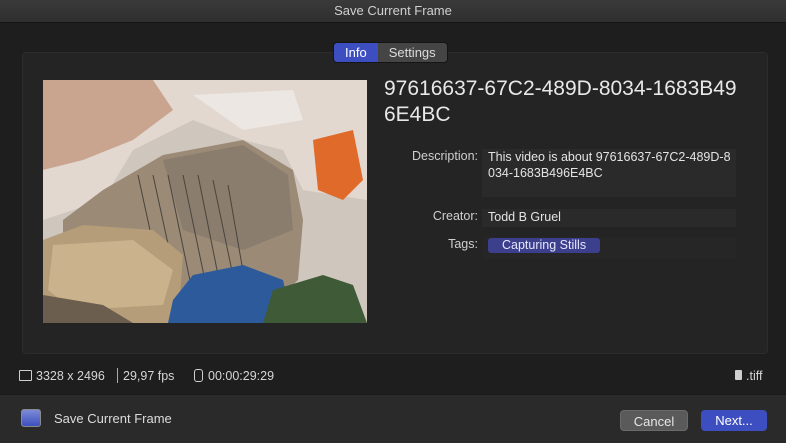 This screenshot has height=443, width=786. I want to click on file-type-text: .tiff, so click(754, 376).